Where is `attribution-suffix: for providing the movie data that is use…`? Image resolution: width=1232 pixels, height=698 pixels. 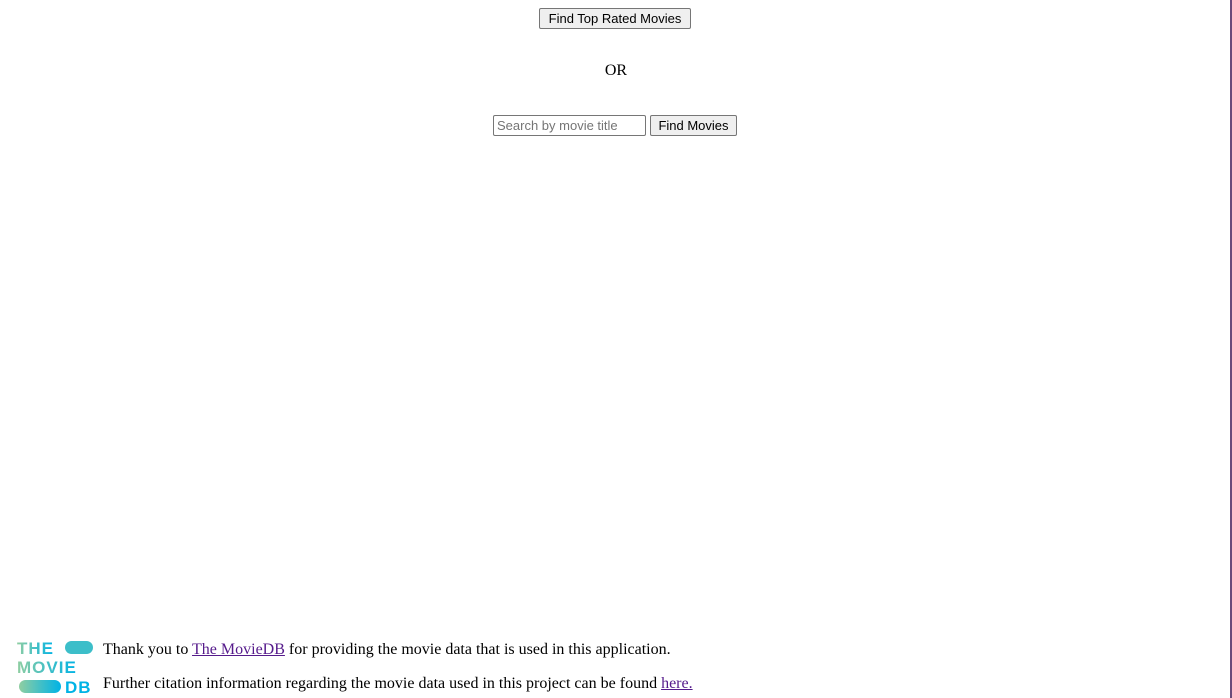
attribution-suffix: for providing the movie data that is use… is located at coordinates (477, 649).